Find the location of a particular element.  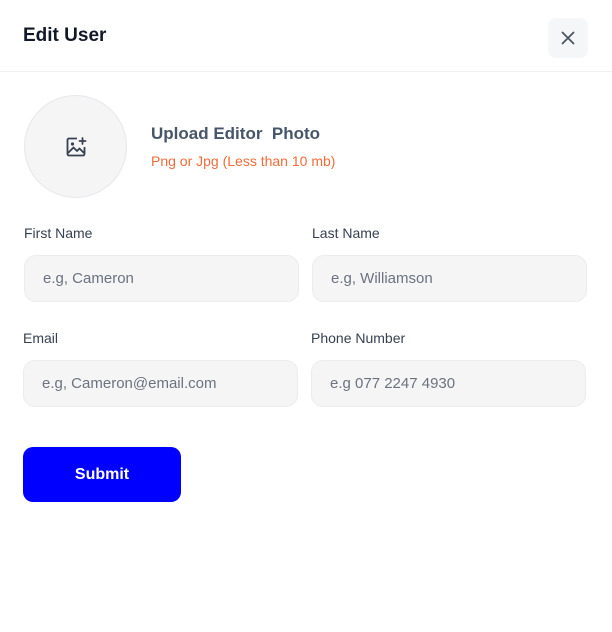

phone-number-label: Phone Number is located at coordinates (358, 338).